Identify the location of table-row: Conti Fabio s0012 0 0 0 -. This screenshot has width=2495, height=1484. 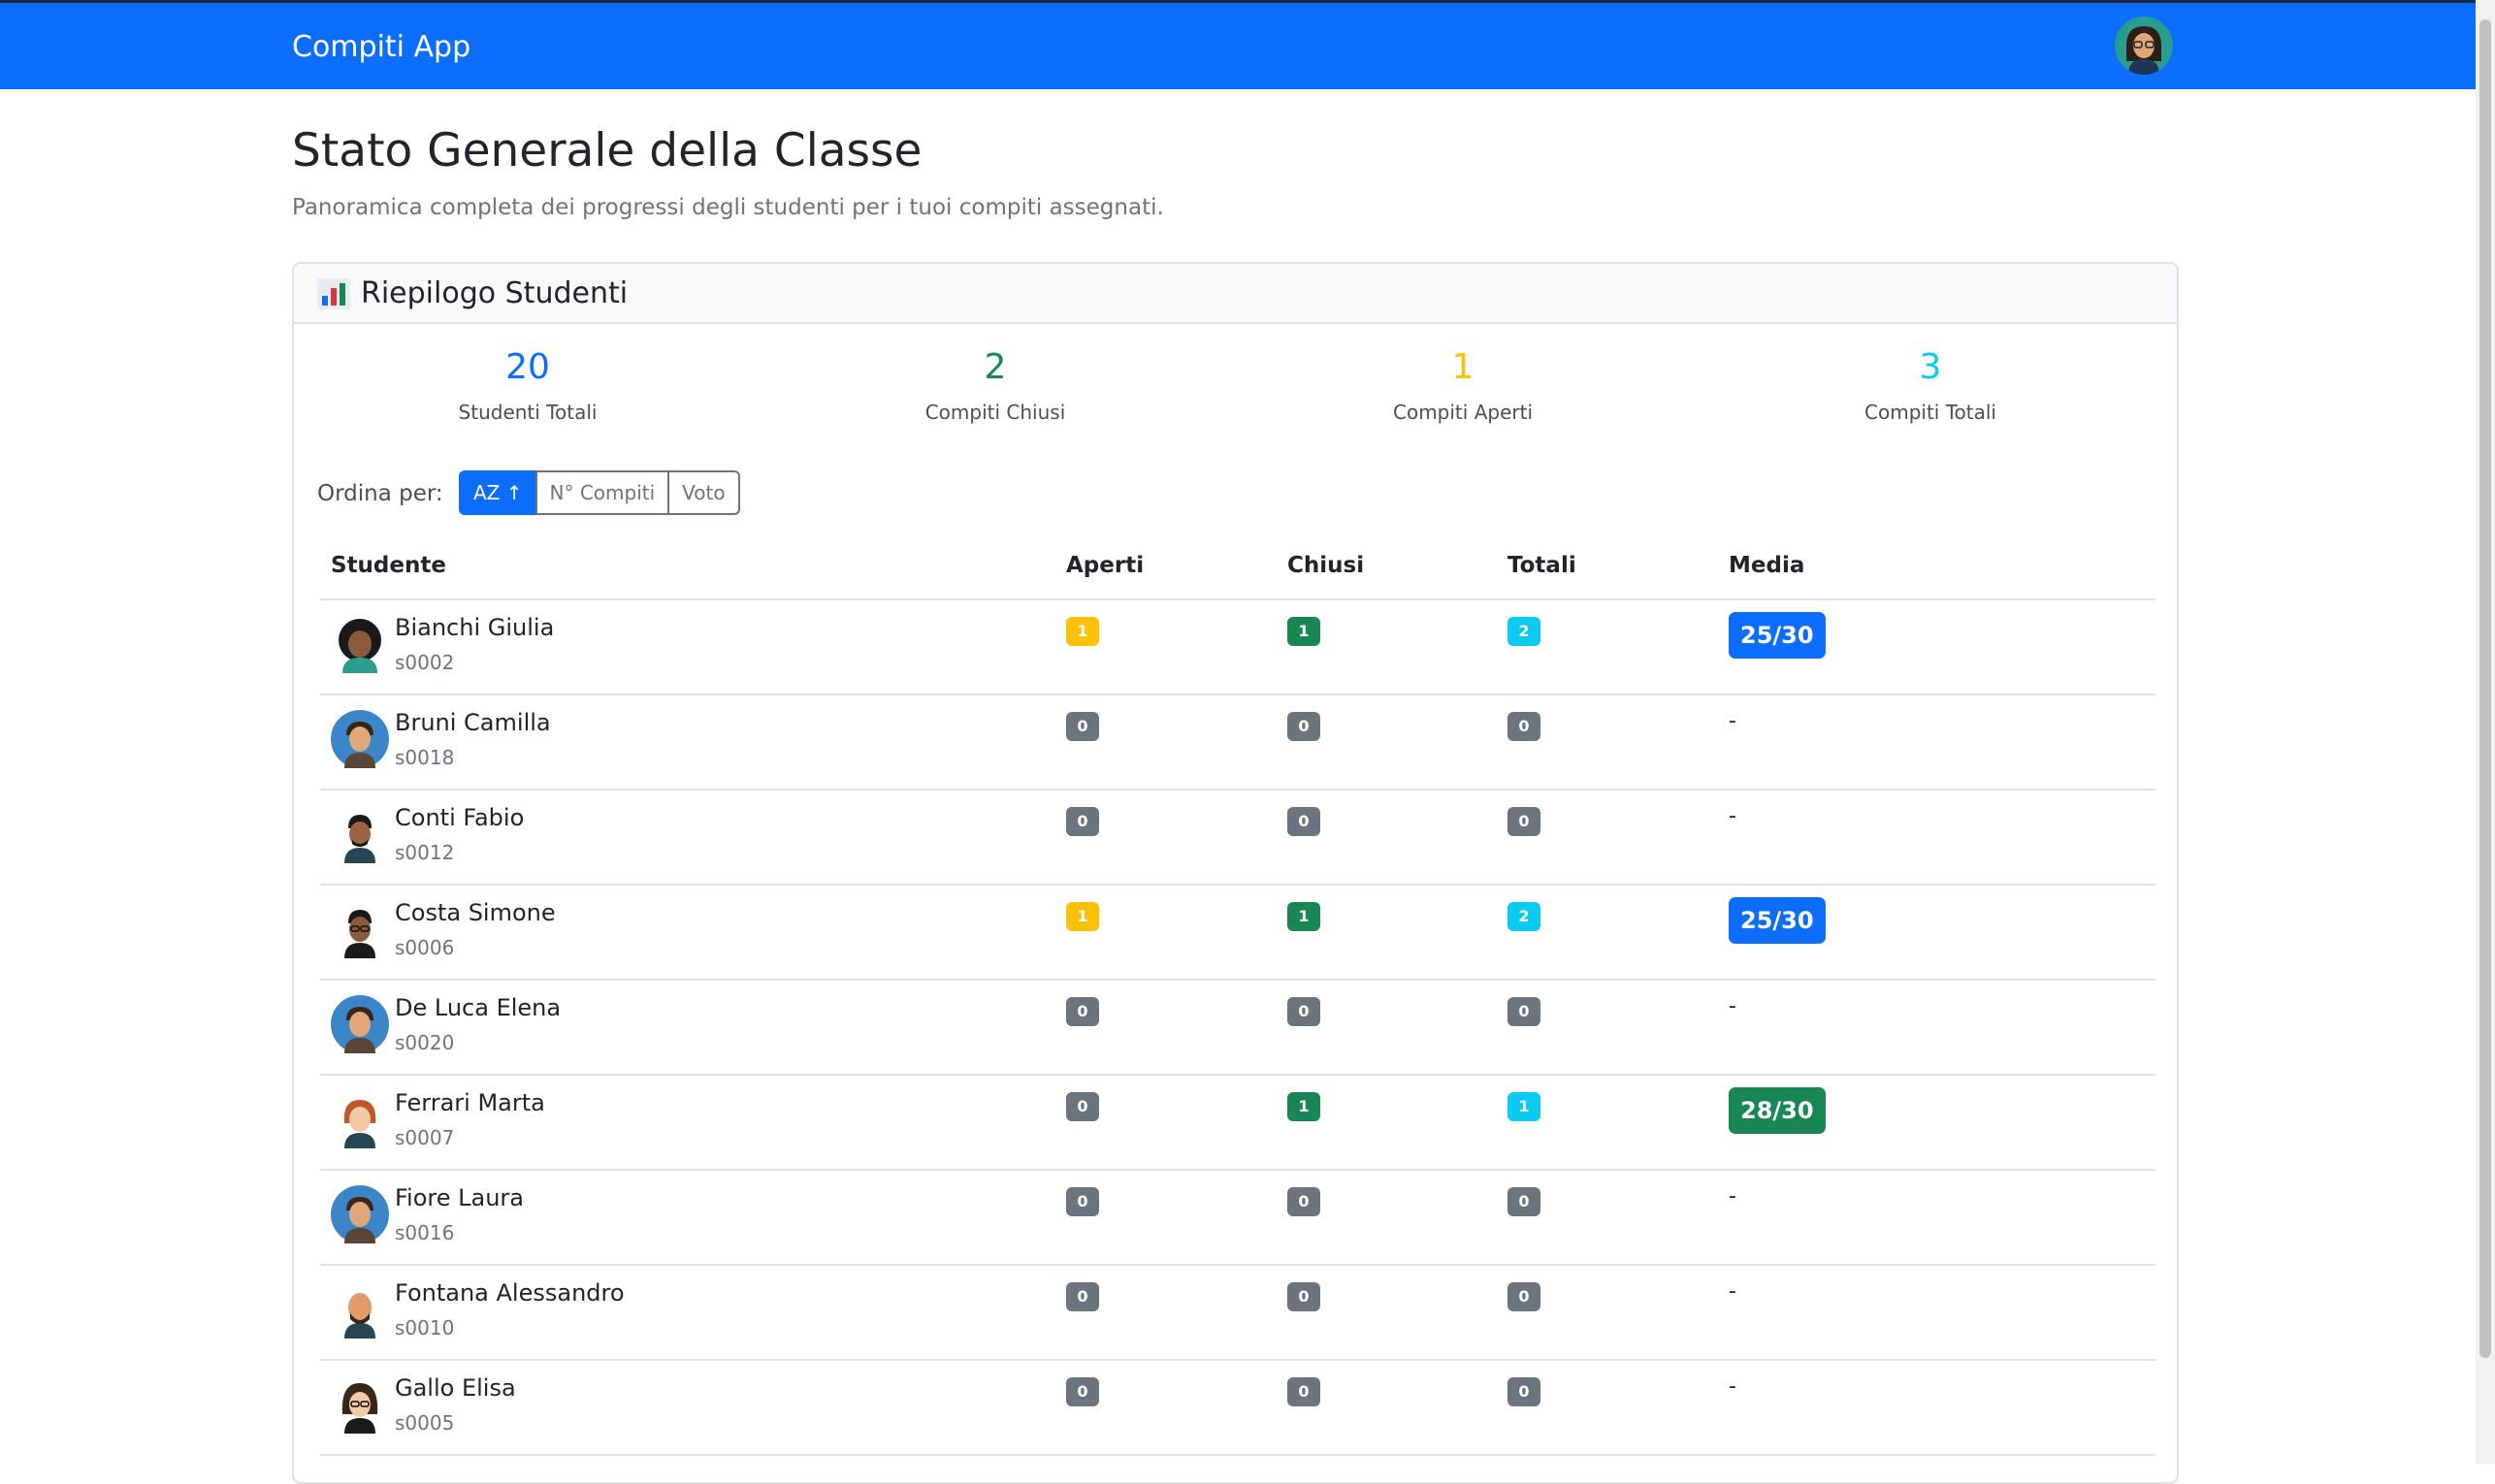
(1237, 838).